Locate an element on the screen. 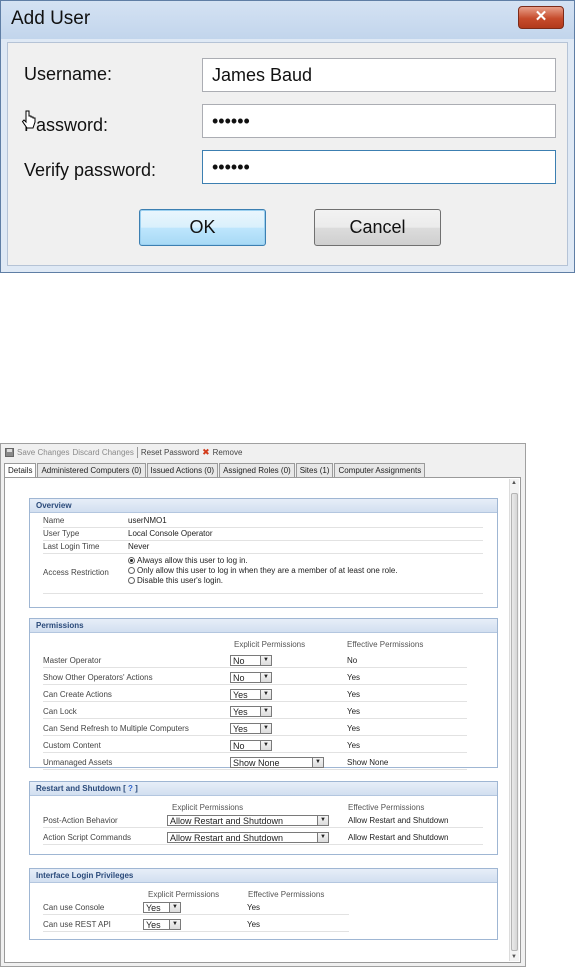  username-field: James Baud is located at coordinates (379, 75).